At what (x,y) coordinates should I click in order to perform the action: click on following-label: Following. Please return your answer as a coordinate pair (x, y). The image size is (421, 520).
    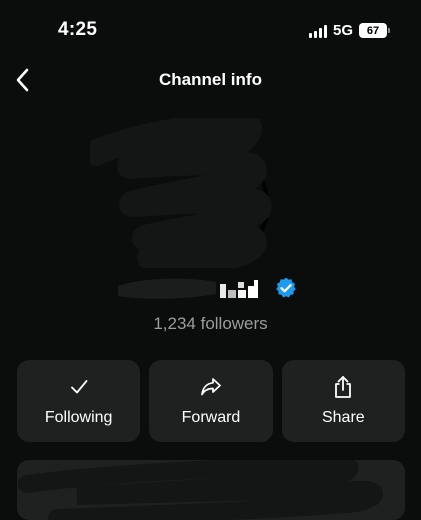
    Looking at the image, I should click on (78, 417).